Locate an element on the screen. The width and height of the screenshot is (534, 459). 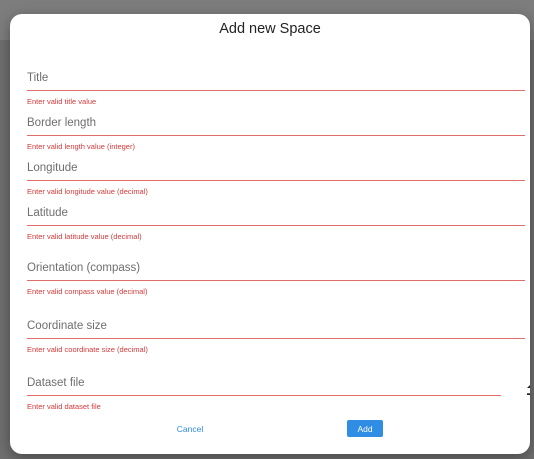
orientation-input is located at coordinates (276, 269).